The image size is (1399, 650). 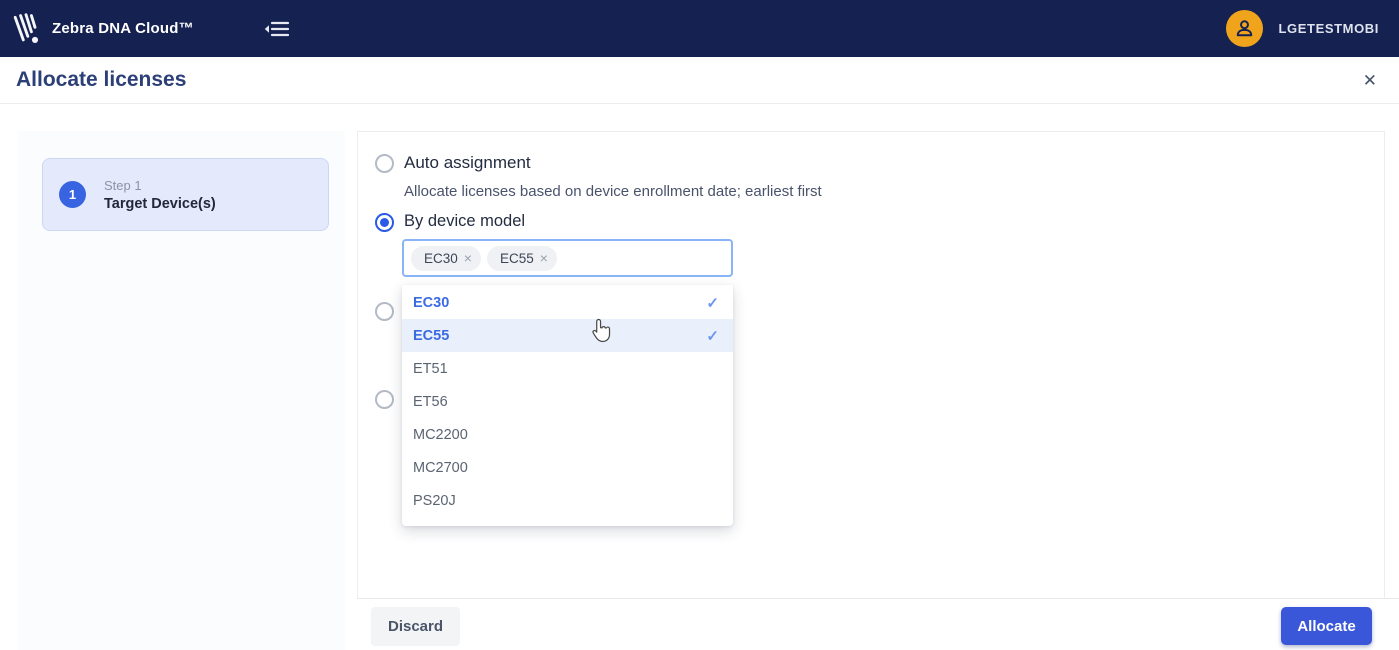 What do you see at coordinates (567, 335) in the screenshot?
I see `dropdown-option: EC55 ✓` at bounding box center [567, 335].